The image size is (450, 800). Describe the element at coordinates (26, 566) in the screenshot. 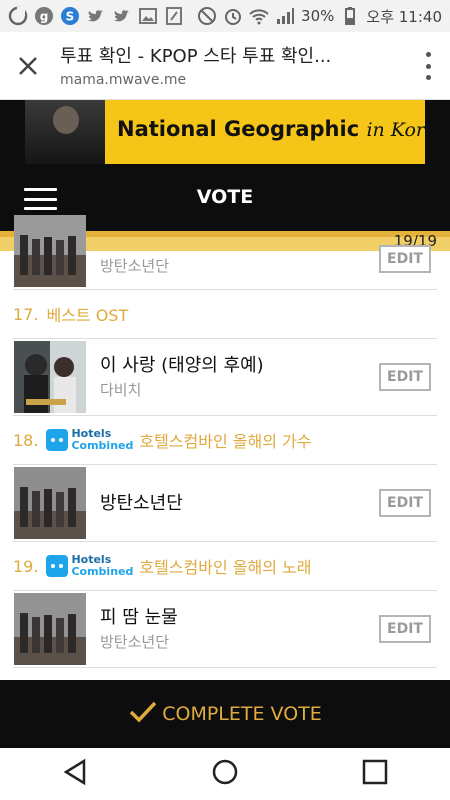

I see `category-number: 19.` at that location.